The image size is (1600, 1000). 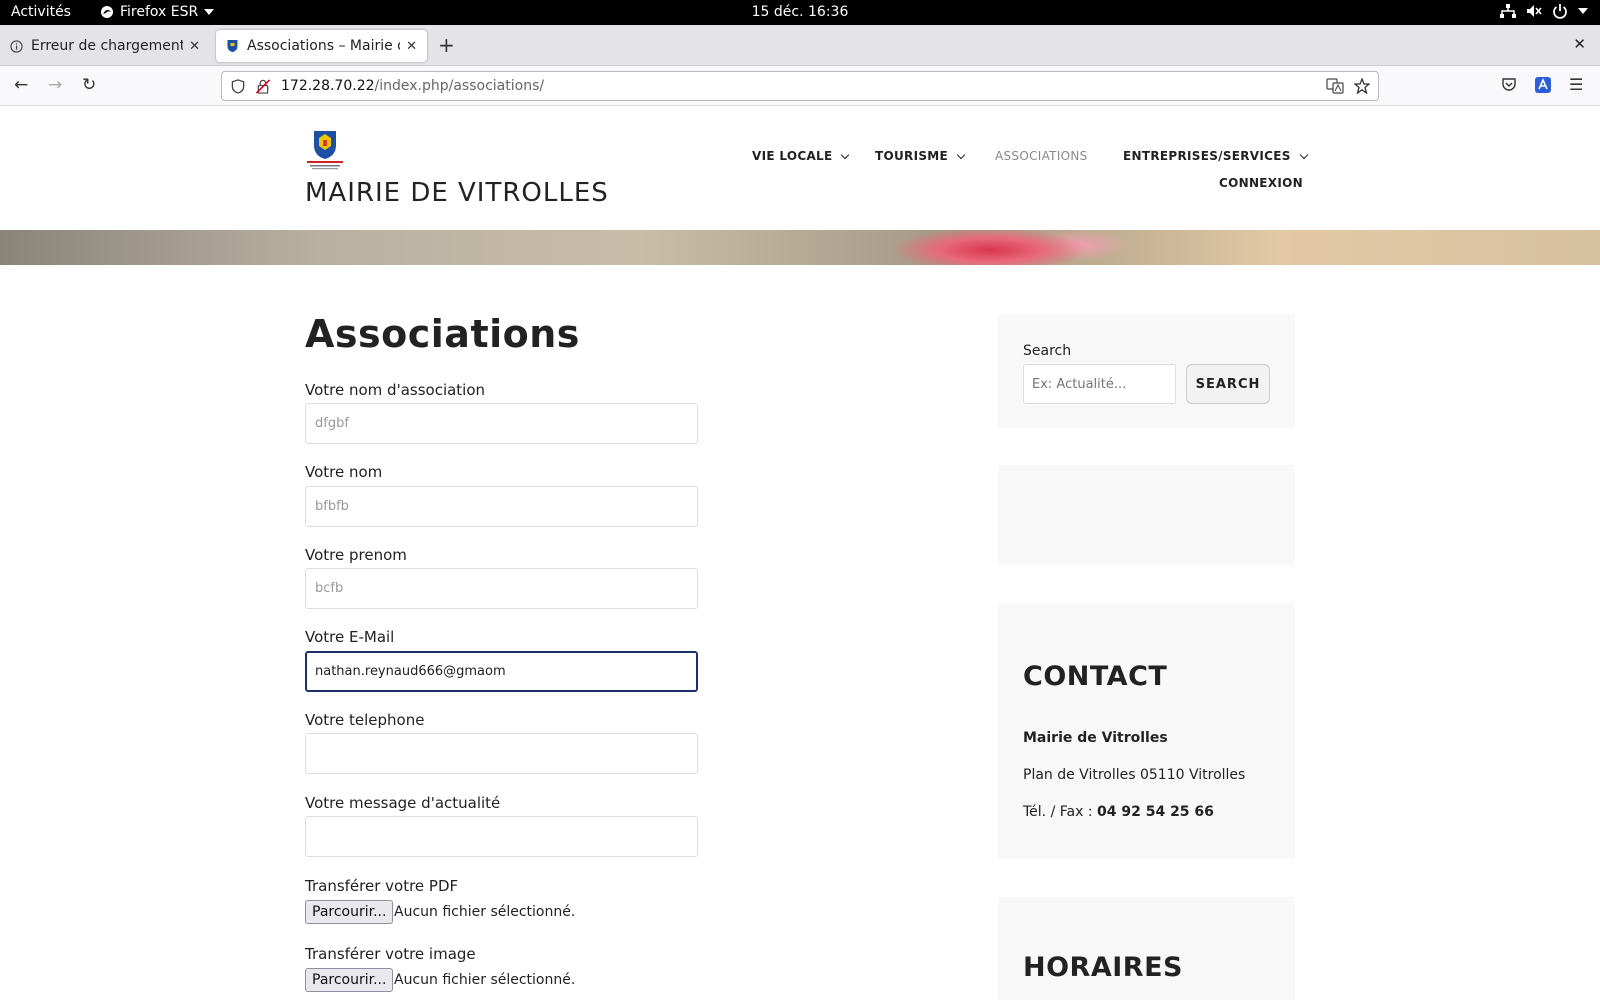 I want to click on message-label: Votre message d'actualité, so click(x=403, y=803).